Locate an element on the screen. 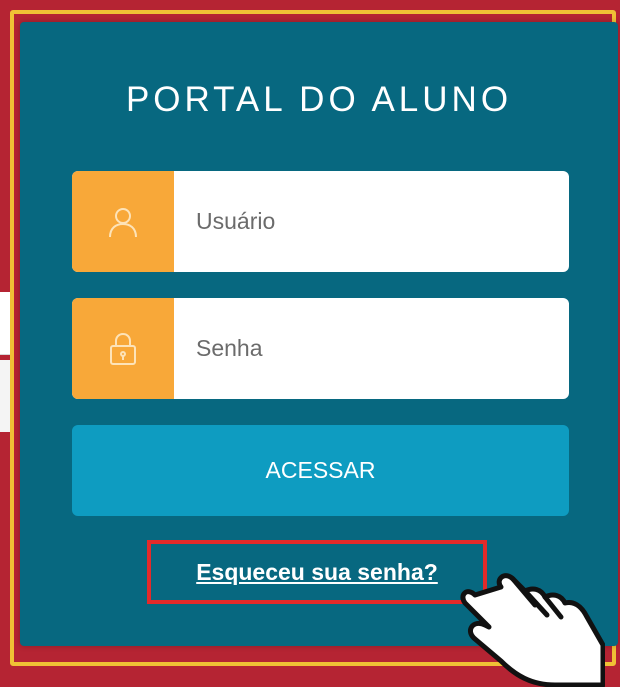 This screenshot has height=687, width=620. user-icon is located at coordinates (123, 221).